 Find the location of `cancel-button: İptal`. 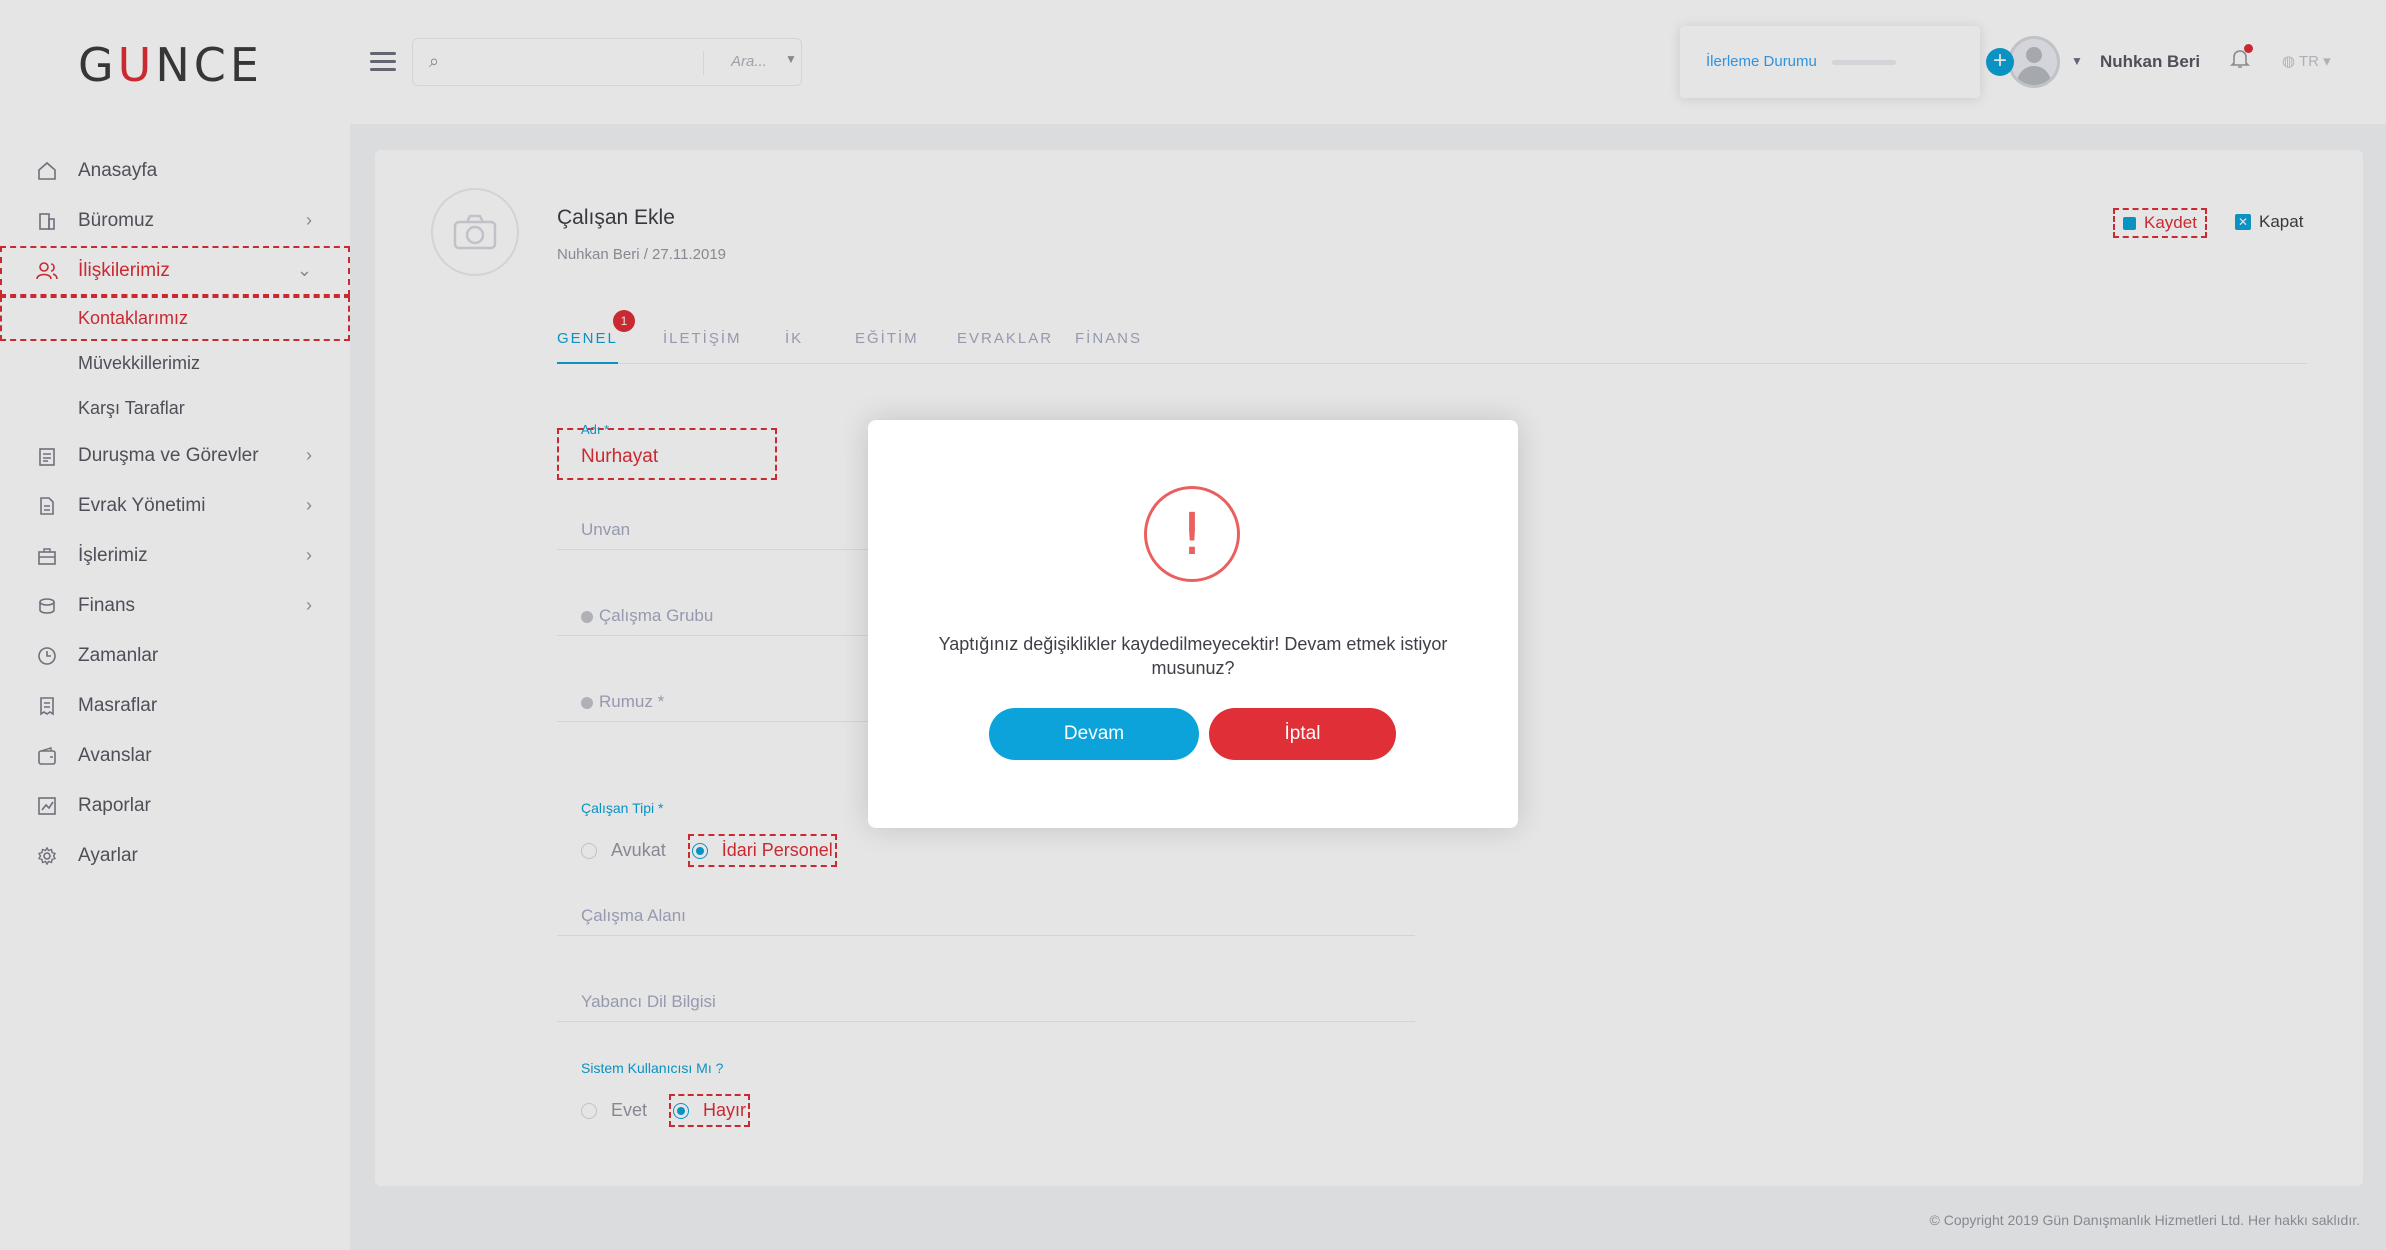

cancel-button: İptal is located at coordinates (1302, 734).